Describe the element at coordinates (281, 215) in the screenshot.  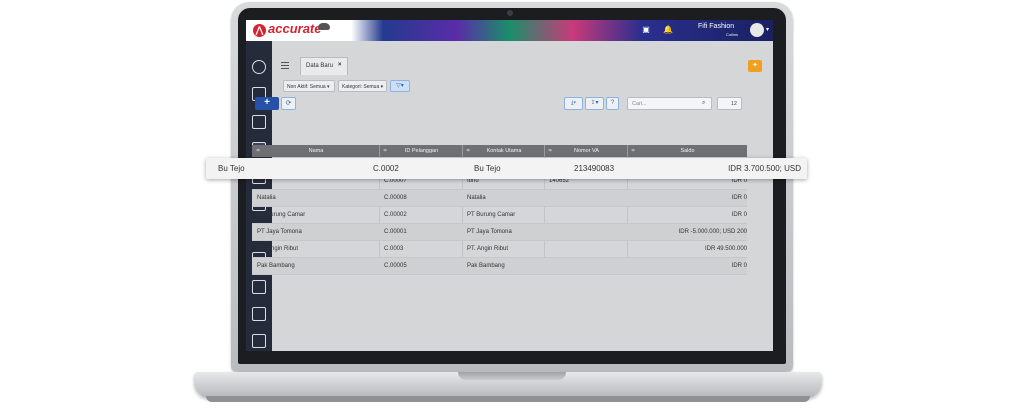
I see `cell-nama: PT Burung Camar` at that location.